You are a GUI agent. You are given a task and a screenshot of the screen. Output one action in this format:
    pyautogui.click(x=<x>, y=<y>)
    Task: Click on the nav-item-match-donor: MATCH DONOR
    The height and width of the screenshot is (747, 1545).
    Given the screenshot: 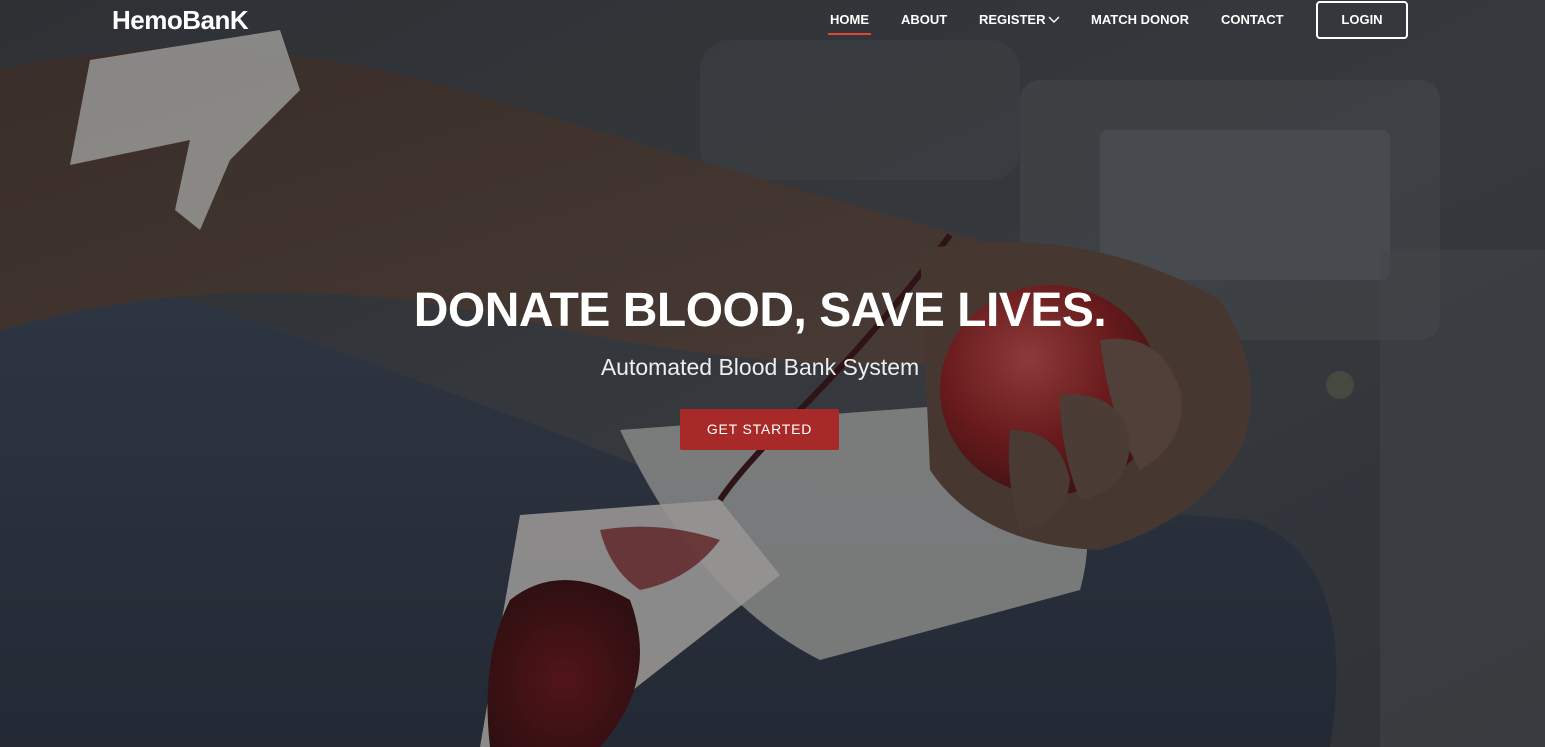 What is the action you would take?
    pyautogui.click(x=1140, y=20)
    